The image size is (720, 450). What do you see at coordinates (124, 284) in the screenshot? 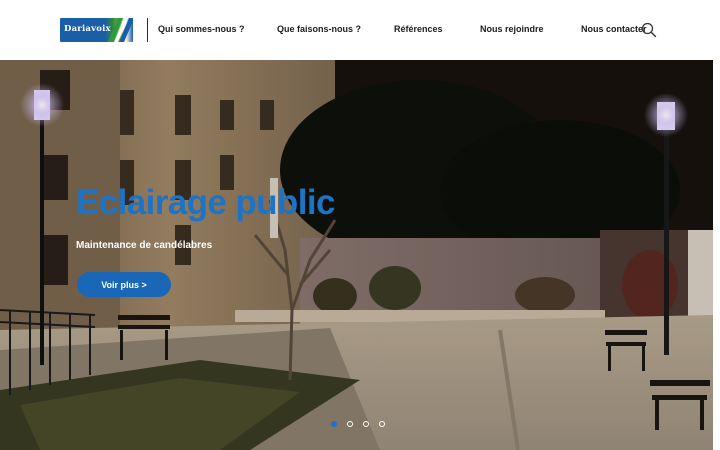
I see `voir-plus-button: Voir plus >` at bounding box center [124, 284].